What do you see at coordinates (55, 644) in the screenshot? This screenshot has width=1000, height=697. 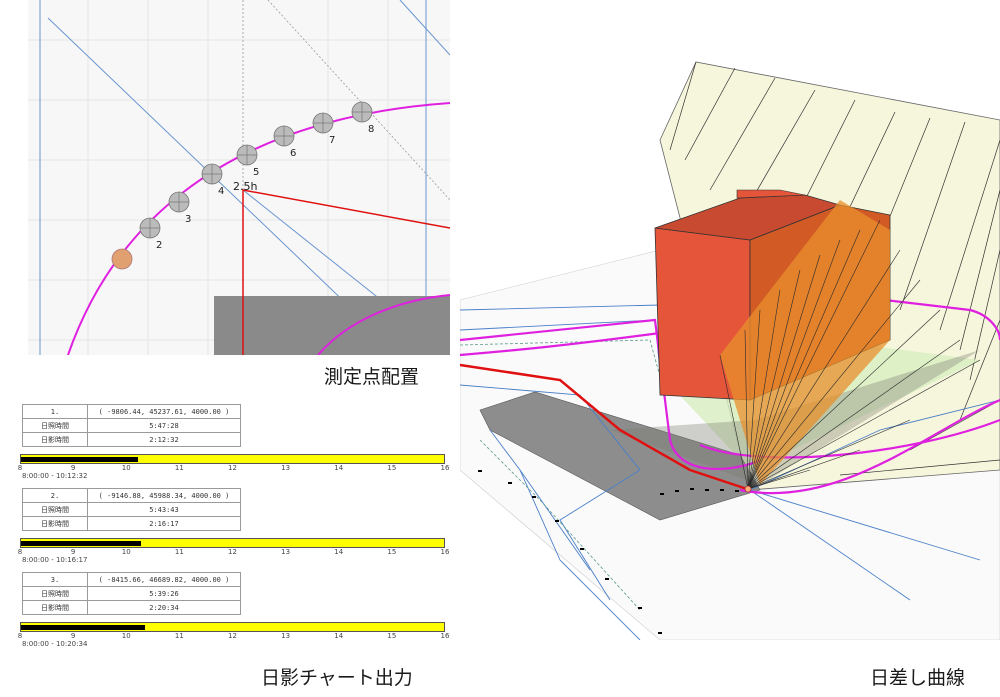 I see `shade-range-text: 8:00:00 - 10:20:34` at bounding box center [55, 644].